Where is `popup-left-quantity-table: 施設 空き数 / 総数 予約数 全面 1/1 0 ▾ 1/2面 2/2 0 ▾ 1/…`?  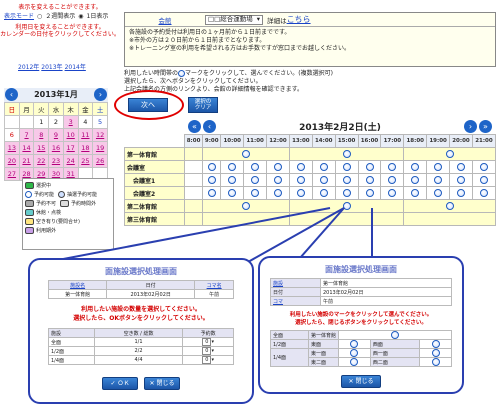 popup-left-quantity-table: 施設 空き数 / 総数 予約数 全面 1/1 0 ▾ 1/2面 2/2 0 ▾ 1/… is located at coordinates (141, 346).